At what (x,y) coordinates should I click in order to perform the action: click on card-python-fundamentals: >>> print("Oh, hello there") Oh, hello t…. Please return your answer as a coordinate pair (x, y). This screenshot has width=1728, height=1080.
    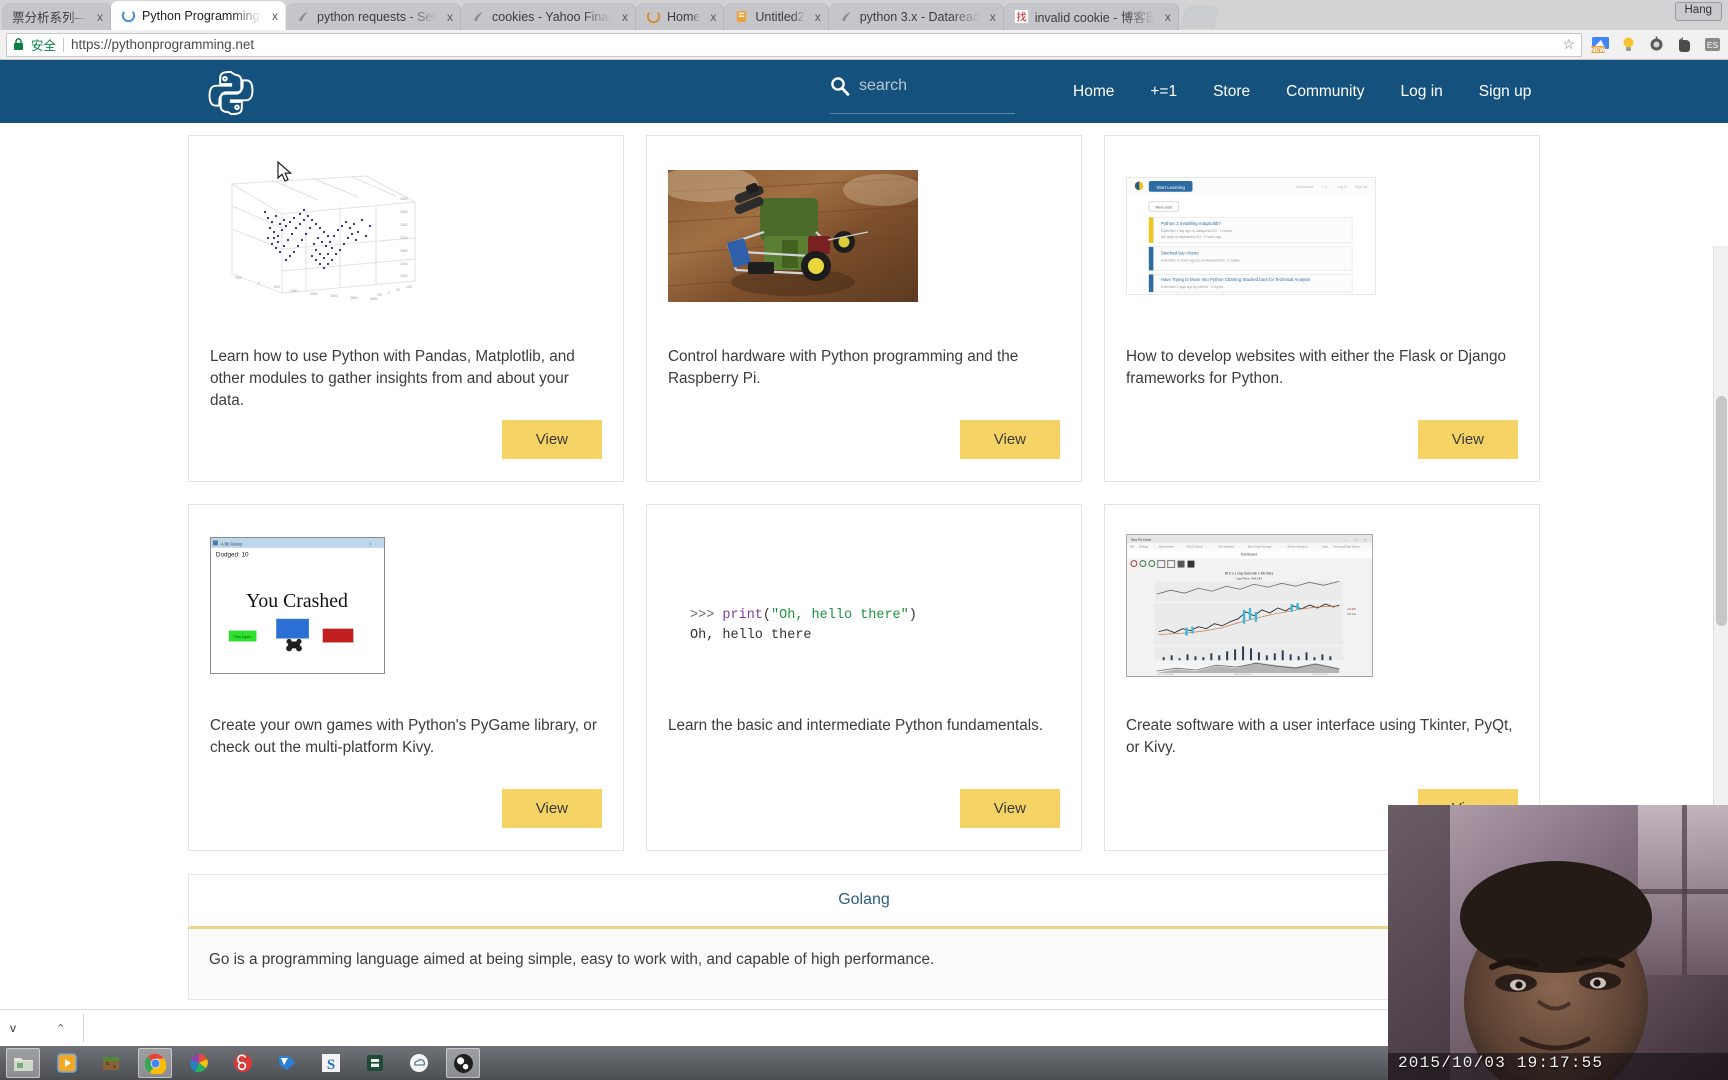
    Looking at the image, I should click on (864, 677).